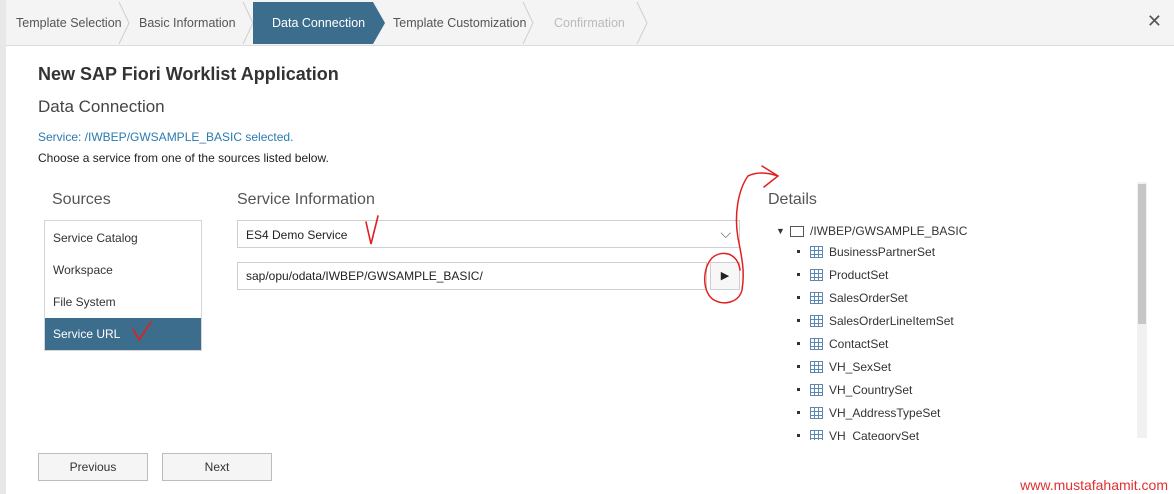 This screenshot has height=494, width=1174. Describe the element at coordinates (81, 199) in the screenshot. I see `sources-heading: Sources` at that location.